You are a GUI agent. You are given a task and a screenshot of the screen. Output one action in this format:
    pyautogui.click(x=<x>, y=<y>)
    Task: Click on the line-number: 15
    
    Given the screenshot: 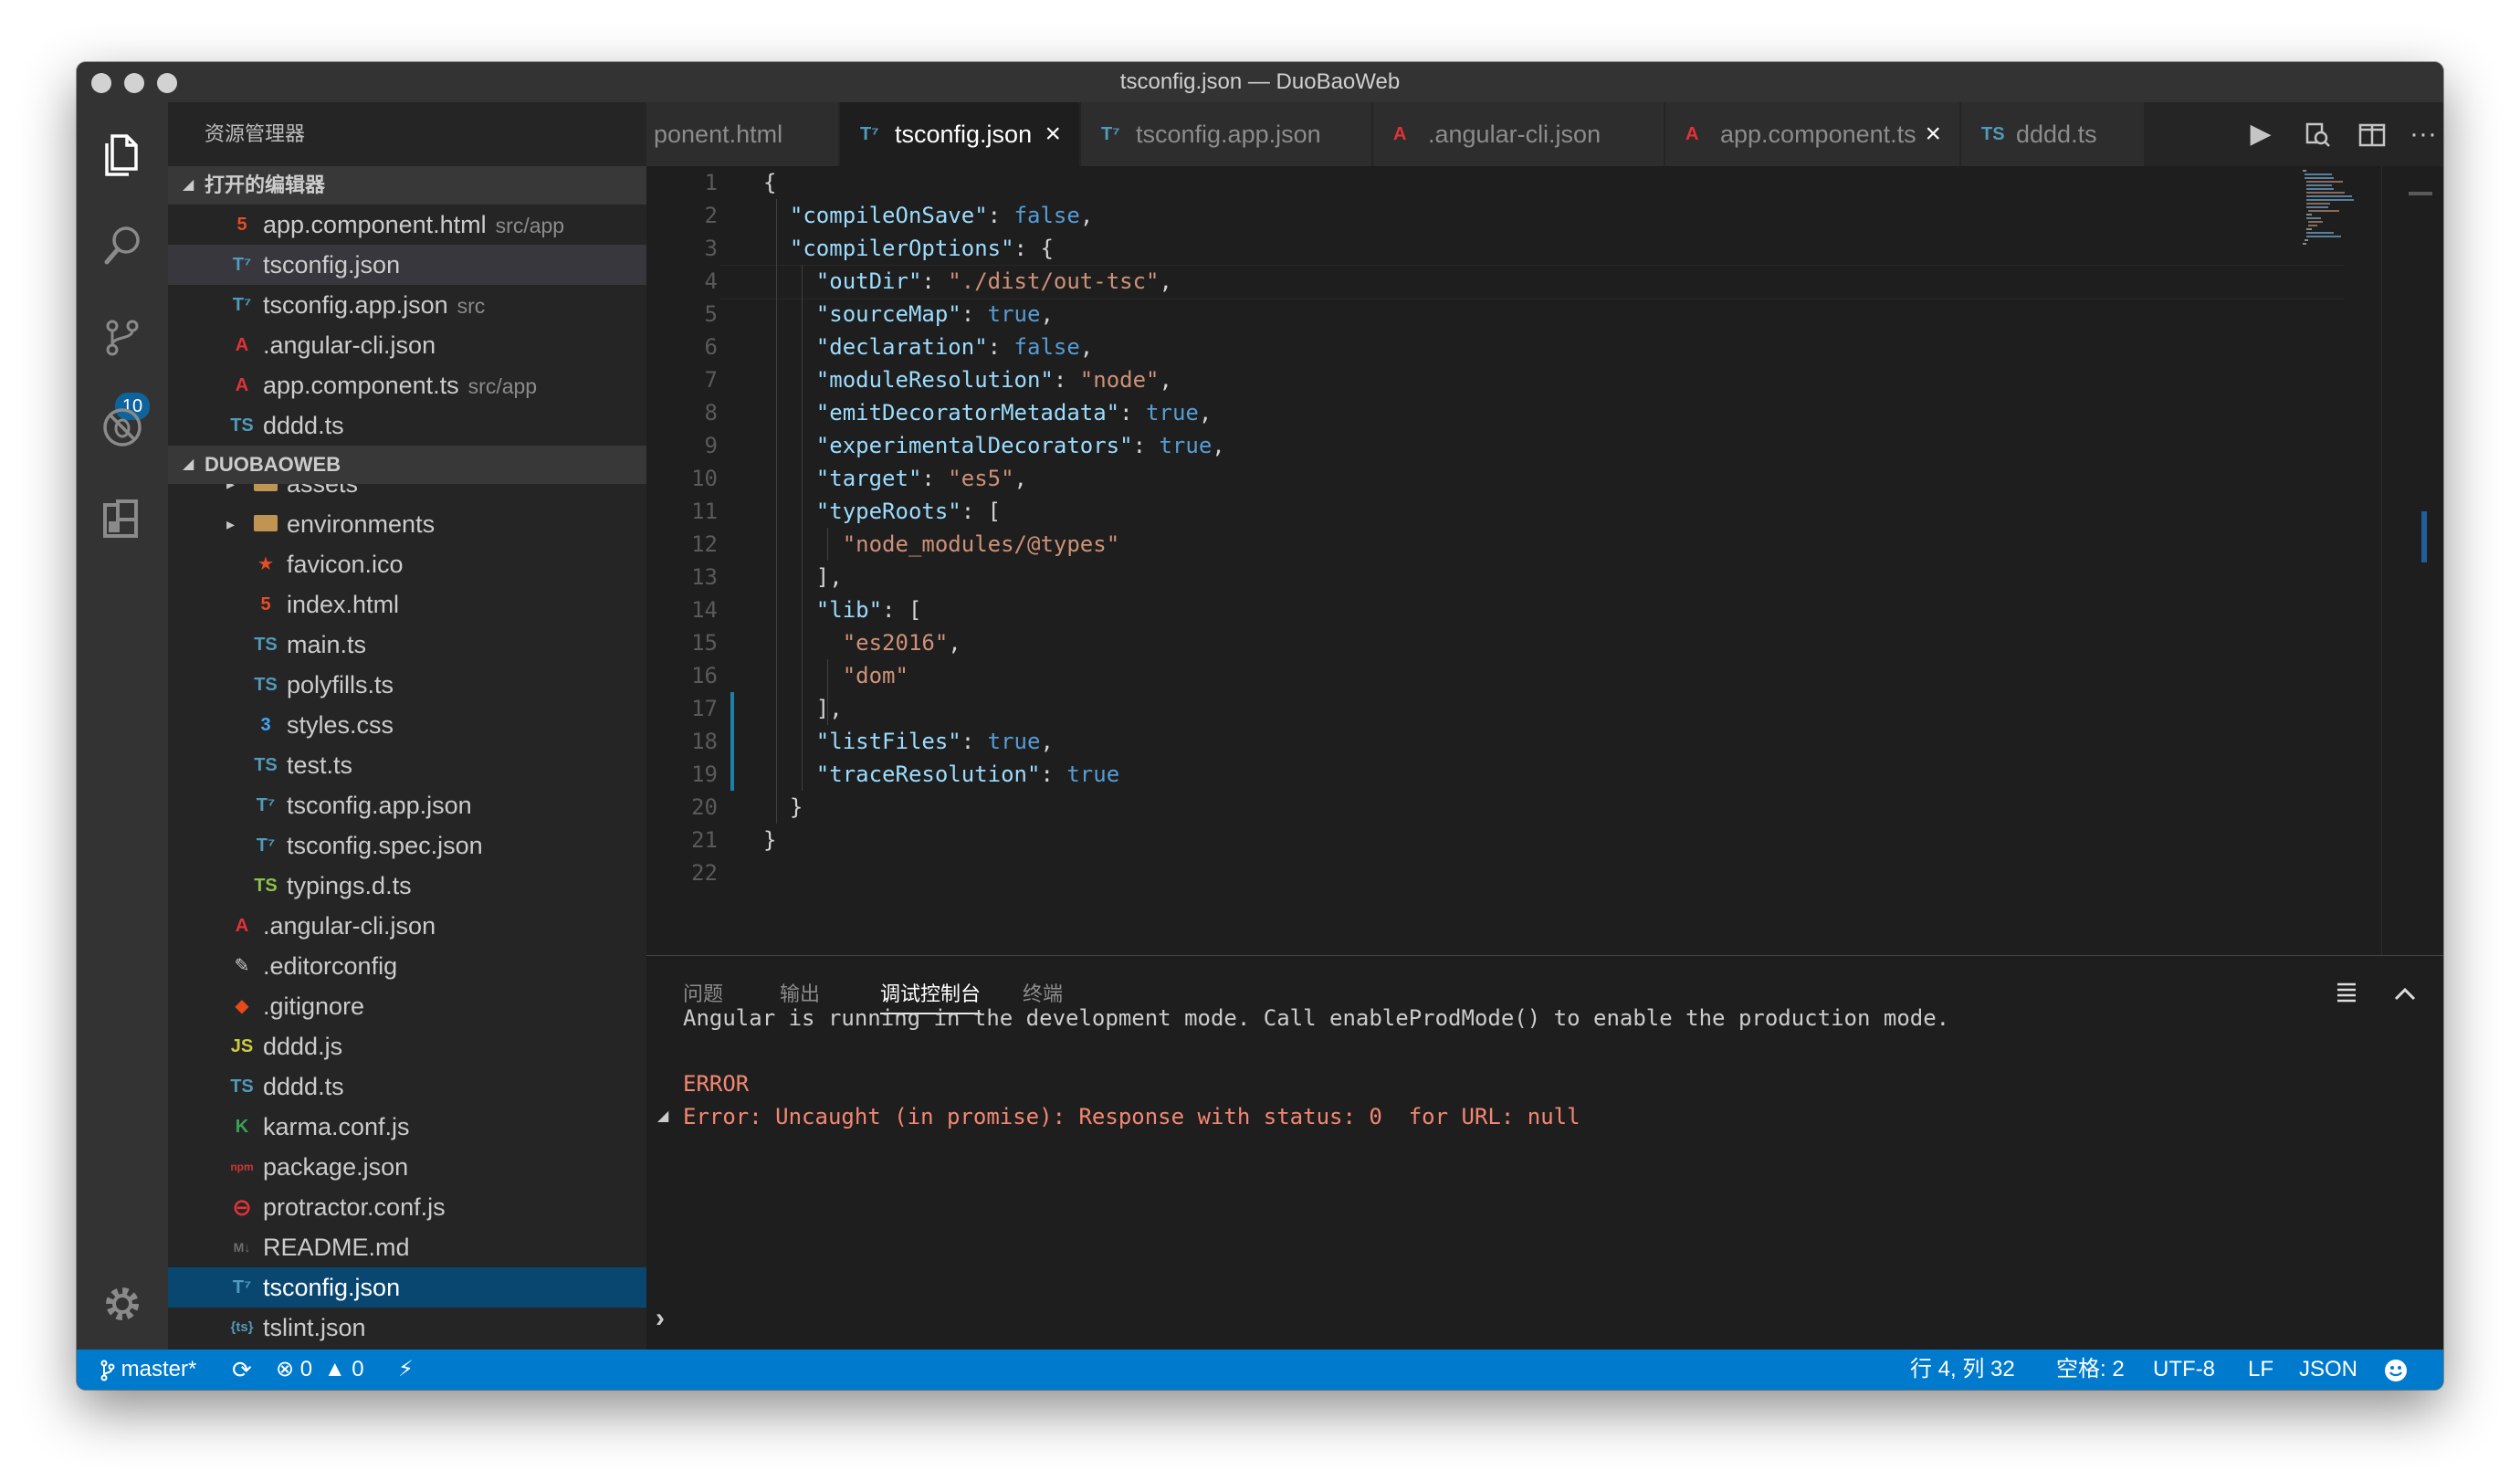 What is the action you would take?
    pyautogui.click(x=704, y=643)
    